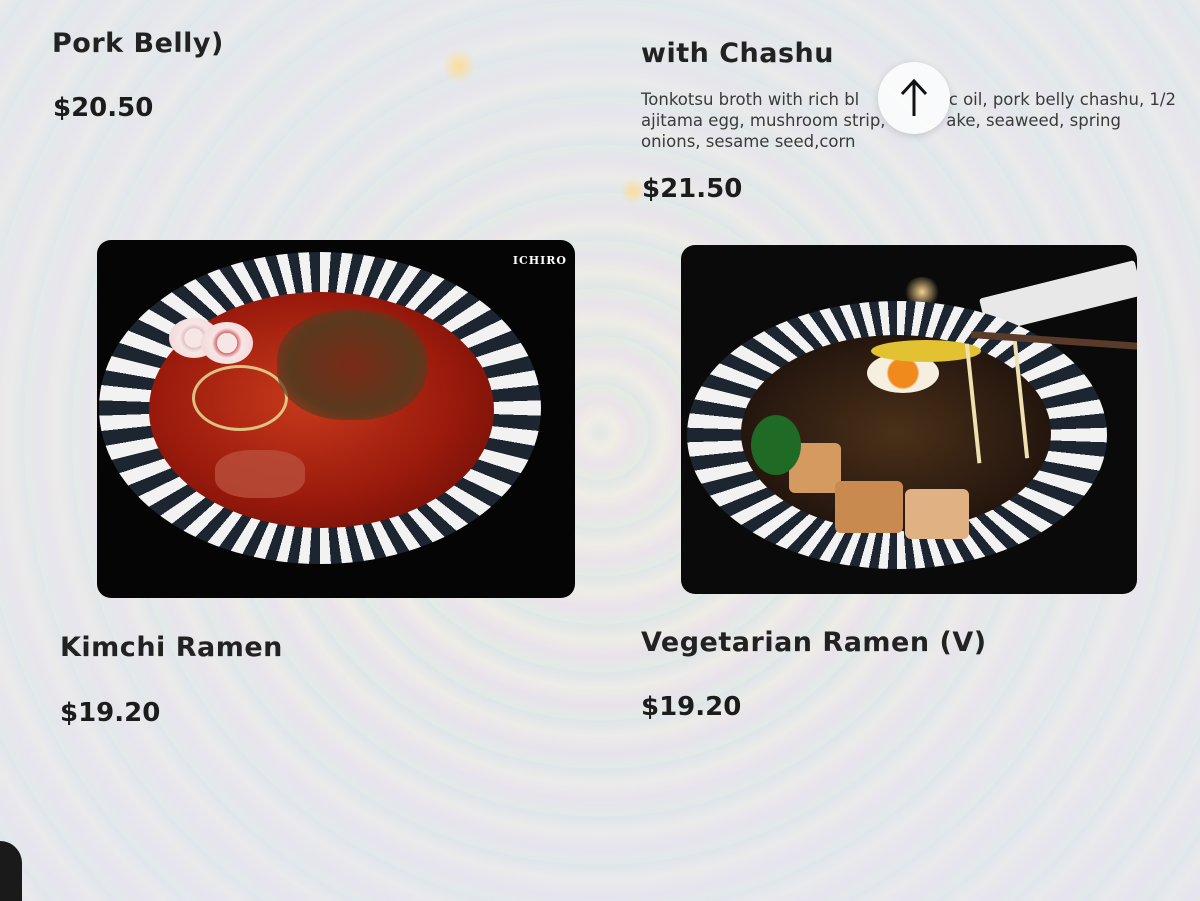 The height and width of the screenshot is (901, 1200). Describe the element at coordinates (539, 260) in the screenshot. I see `ichiro-logo: ICHIRO` at that location.